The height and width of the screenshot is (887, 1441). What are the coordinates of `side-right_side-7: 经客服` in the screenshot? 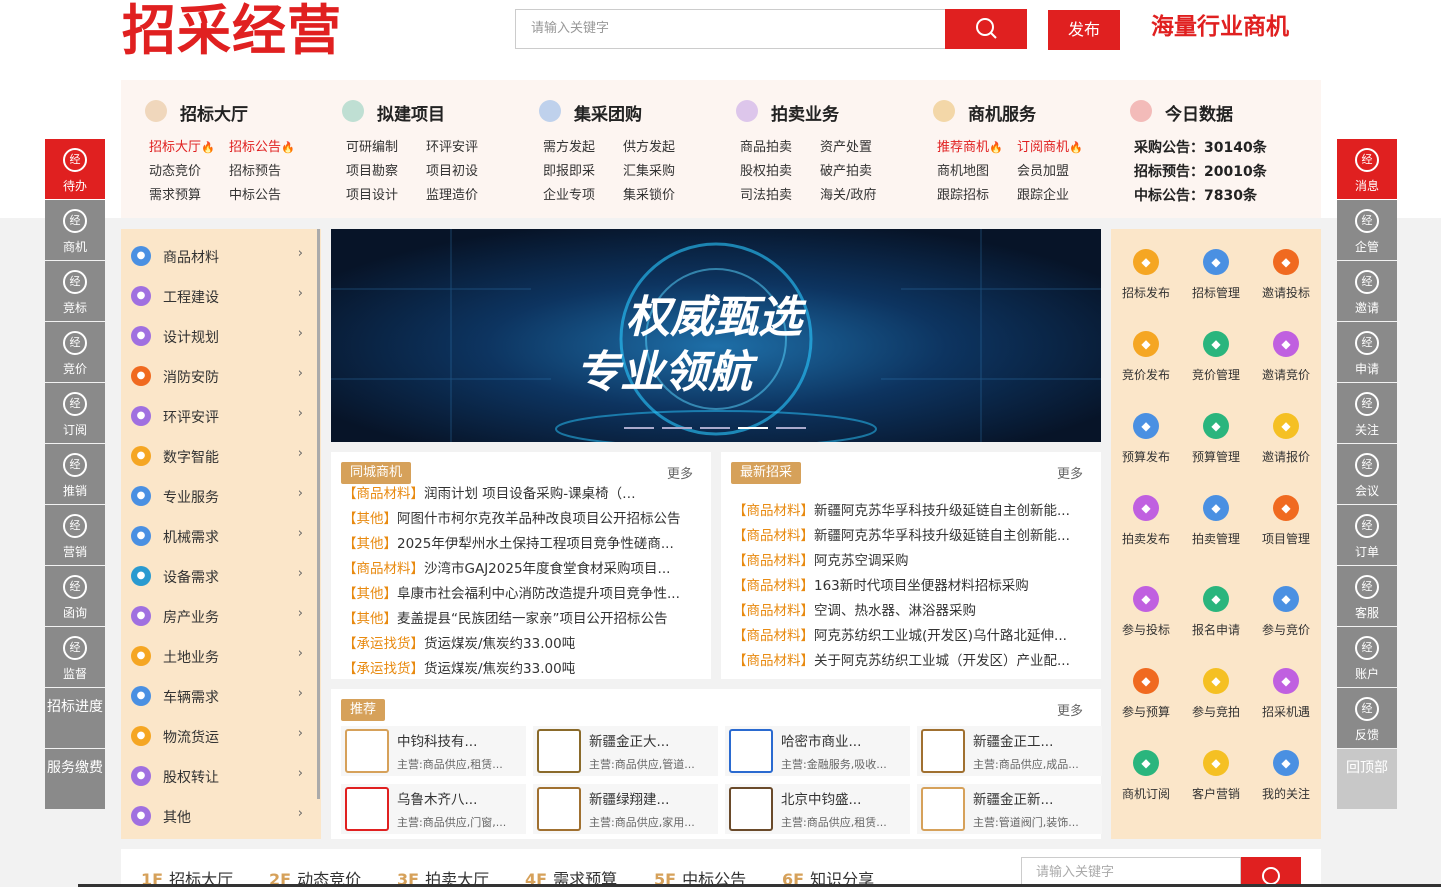 It's located at (1367, 596).